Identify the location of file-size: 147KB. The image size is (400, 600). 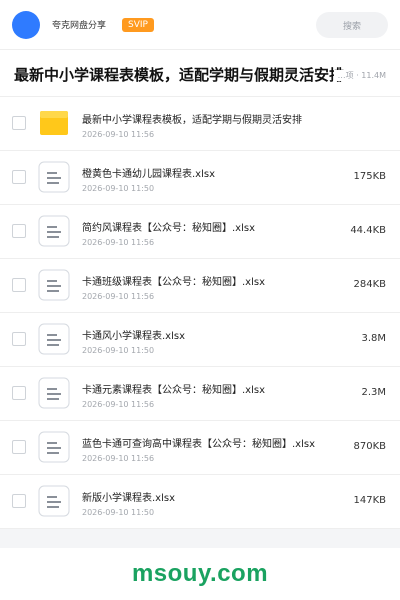
(369, 500).